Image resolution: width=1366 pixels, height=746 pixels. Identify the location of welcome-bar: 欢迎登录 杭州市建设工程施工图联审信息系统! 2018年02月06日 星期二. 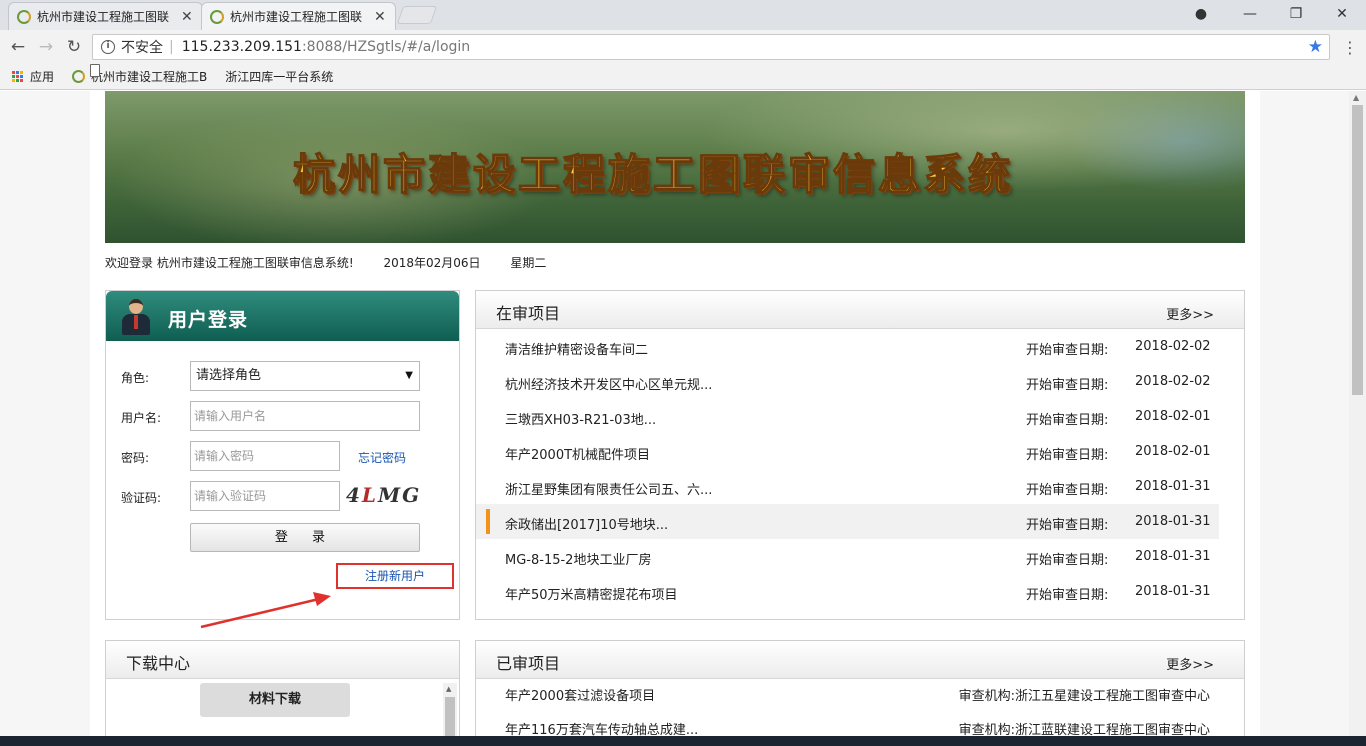
(338, 262).